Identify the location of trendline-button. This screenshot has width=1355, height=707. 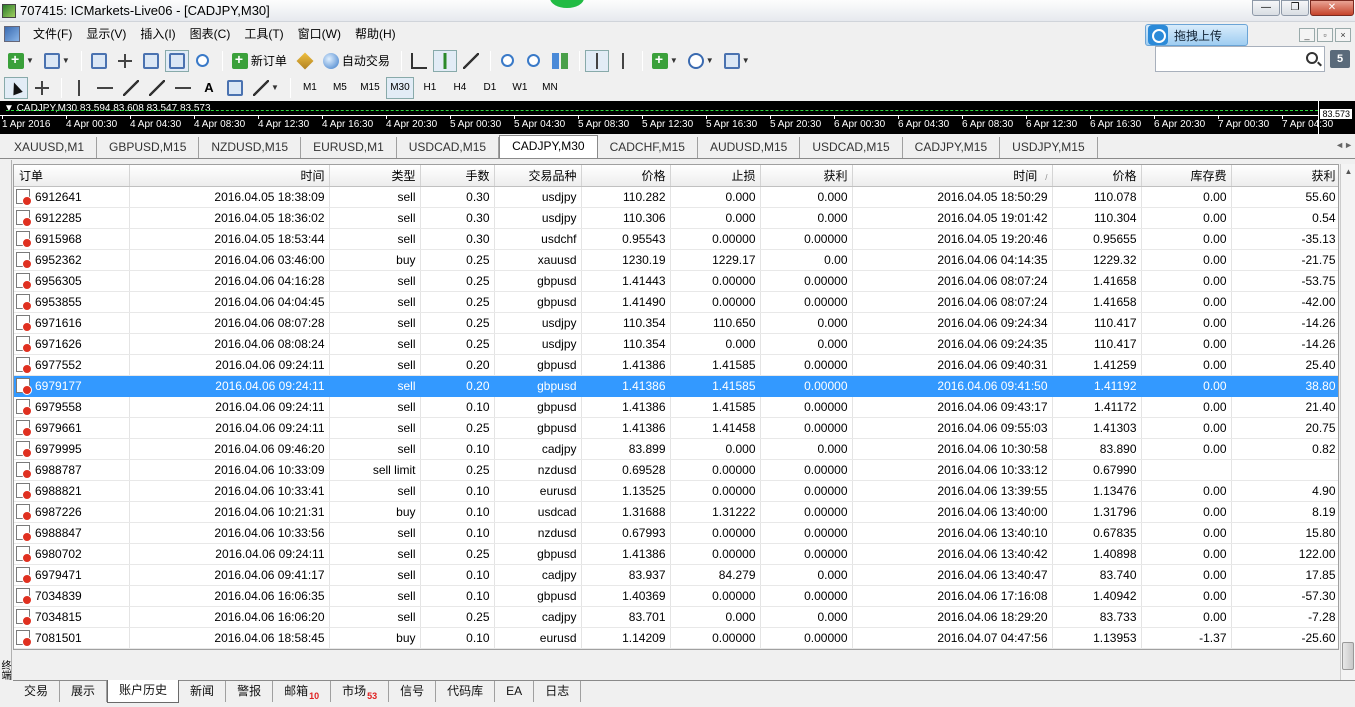
(131, 88).